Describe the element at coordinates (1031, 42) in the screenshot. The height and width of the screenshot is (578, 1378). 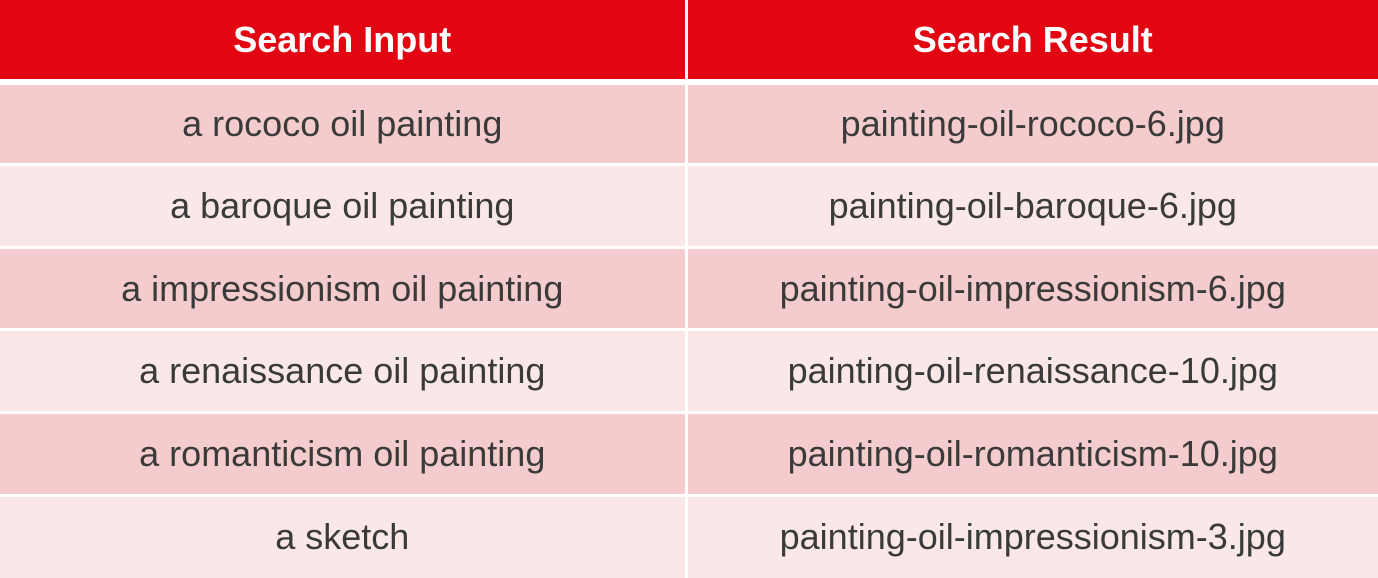
I see `header-search-result: Search Result` at that location.